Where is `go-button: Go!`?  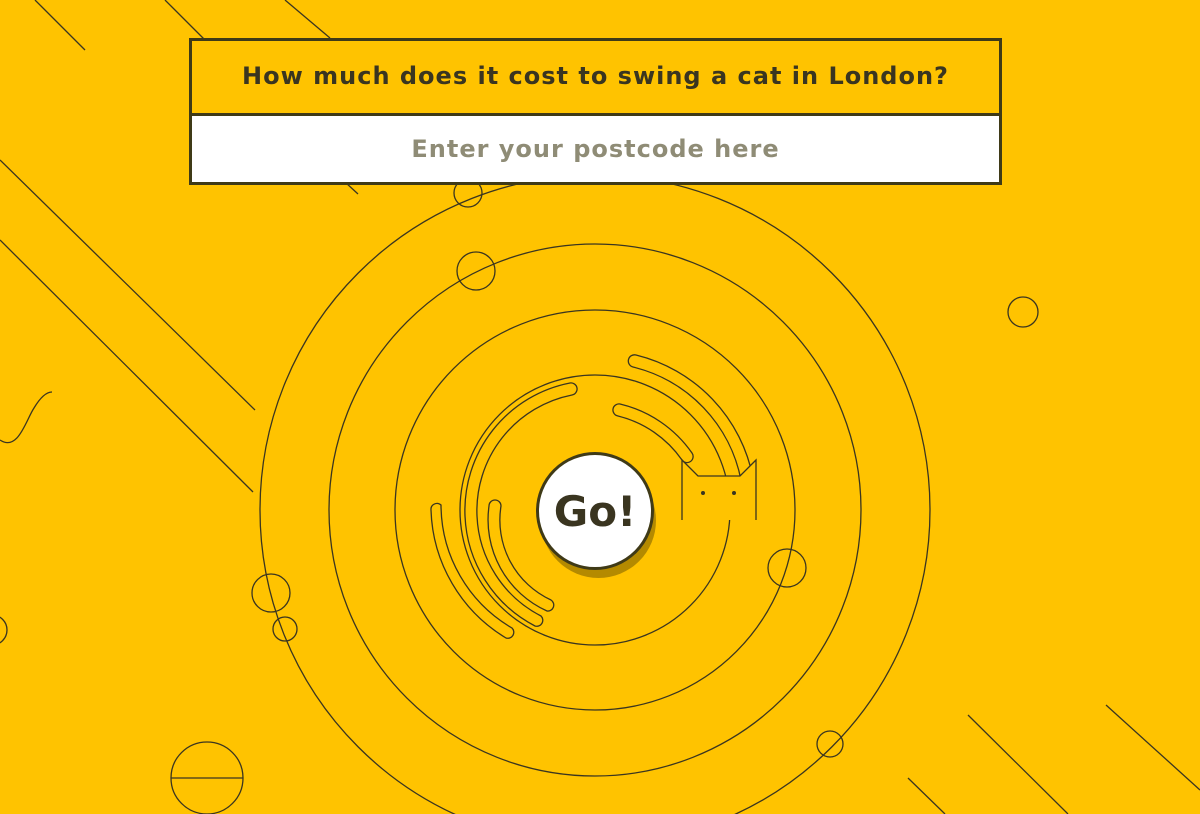
go-button: Go! is located at coordinates (595, 511).